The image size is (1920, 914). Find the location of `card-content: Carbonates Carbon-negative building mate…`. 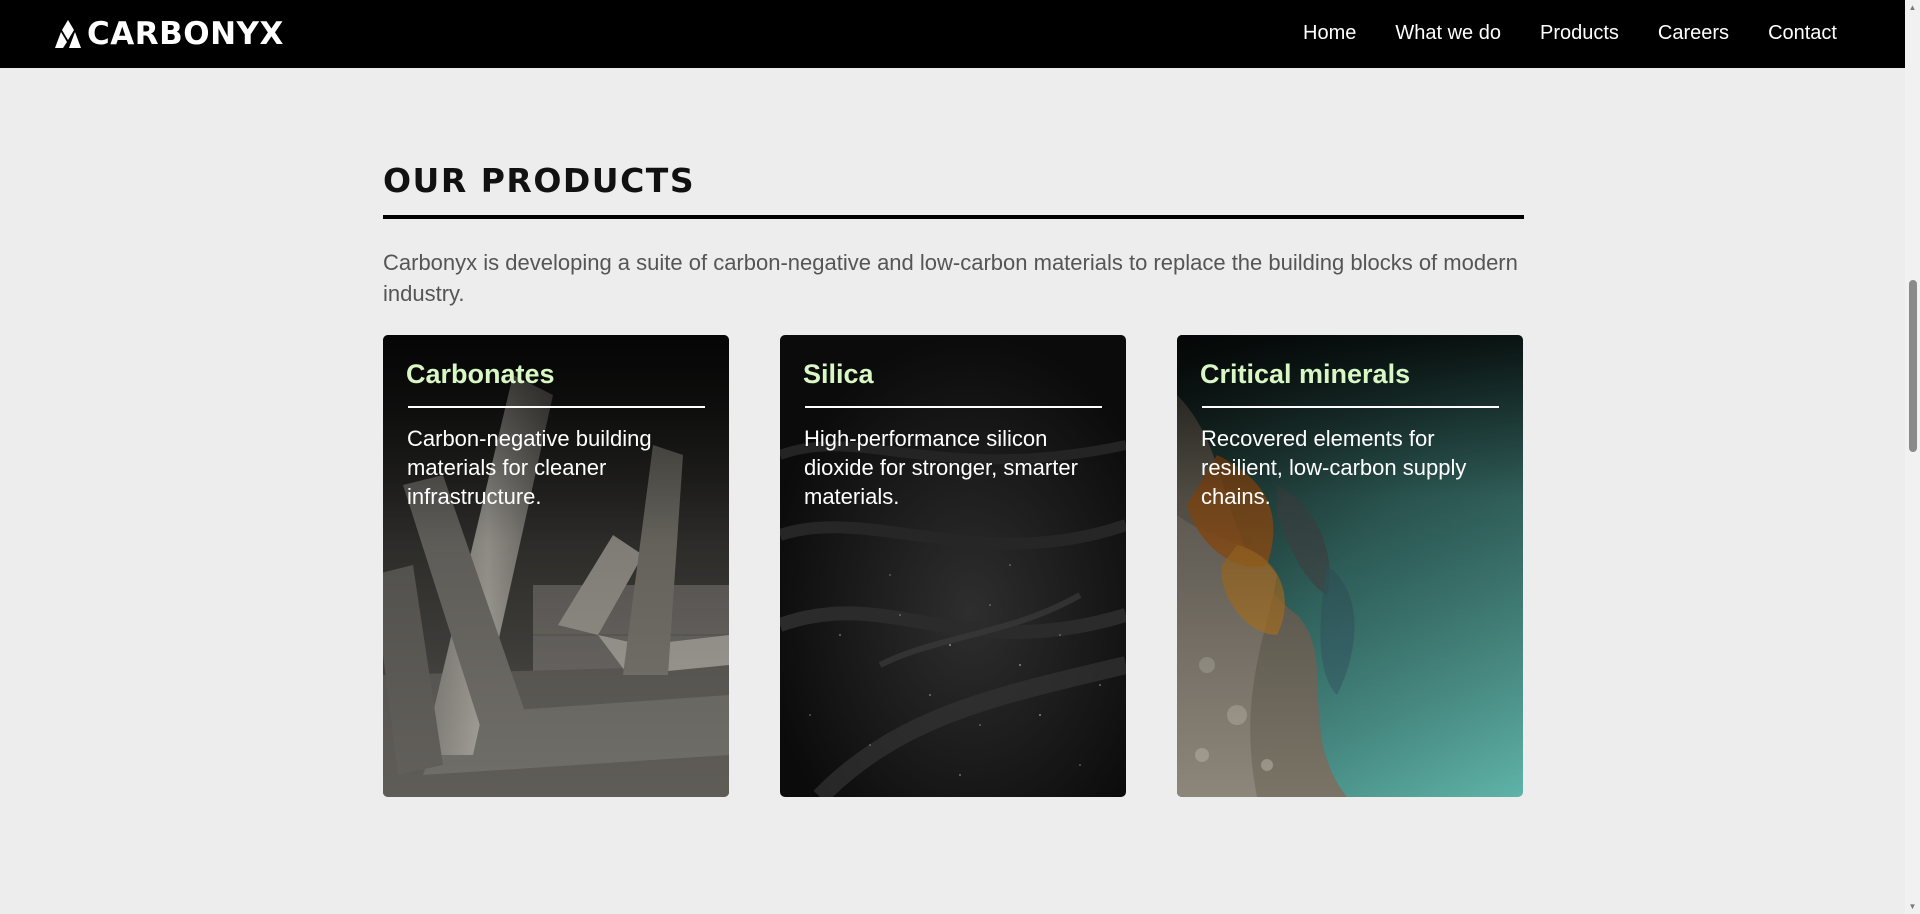

card-content: Carbonates Carbon-negative building mate… is located at coordinates (556, 435).